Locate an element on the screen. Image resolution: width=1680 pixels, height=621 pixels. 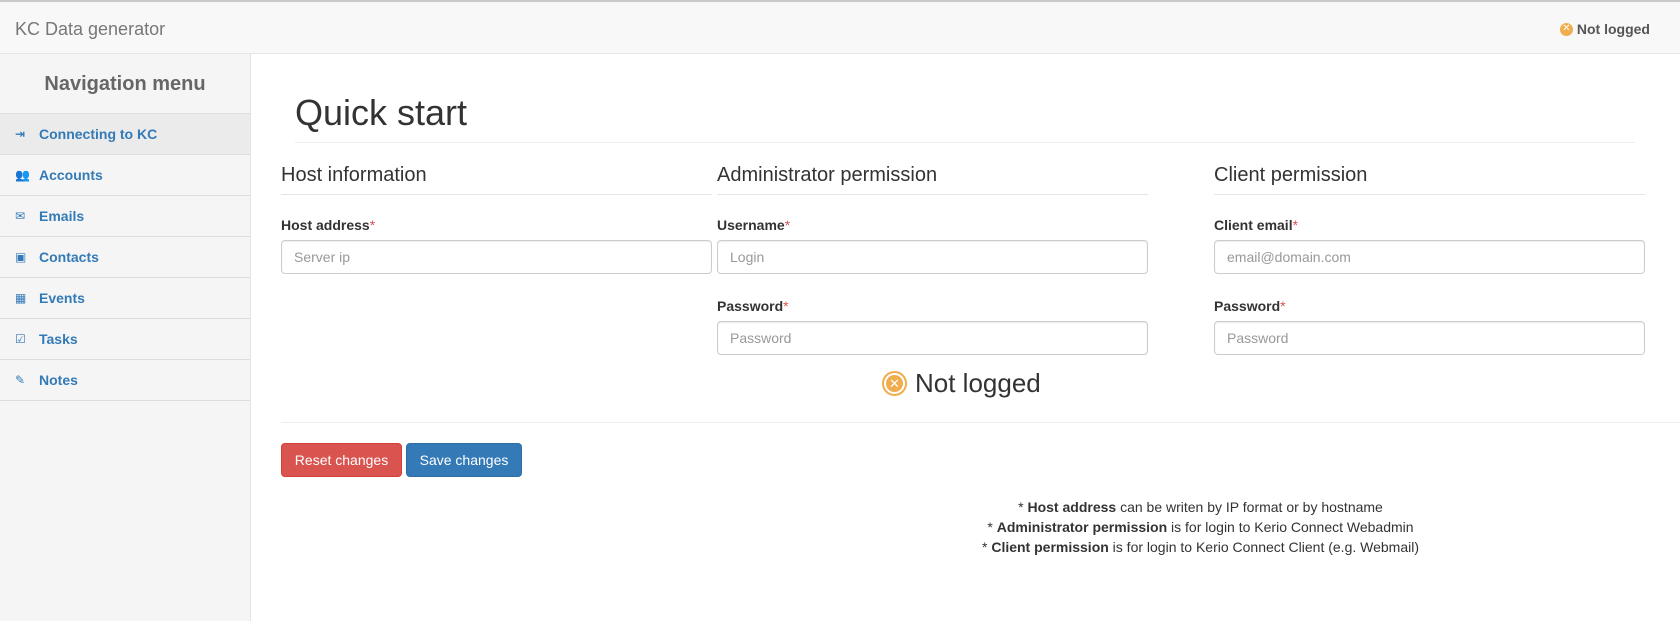
sidebar-item-events: ▦ Events is located at coordinates (125, 298).